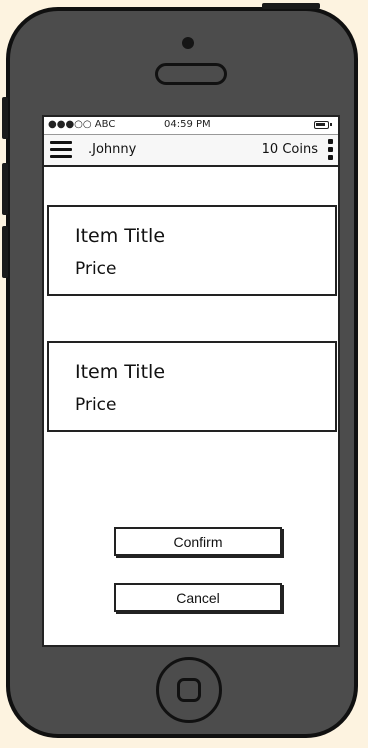 The height and width of the screenshot is (748, 368). I want to click on status-time: 04:59 PM, so click(187, 124).